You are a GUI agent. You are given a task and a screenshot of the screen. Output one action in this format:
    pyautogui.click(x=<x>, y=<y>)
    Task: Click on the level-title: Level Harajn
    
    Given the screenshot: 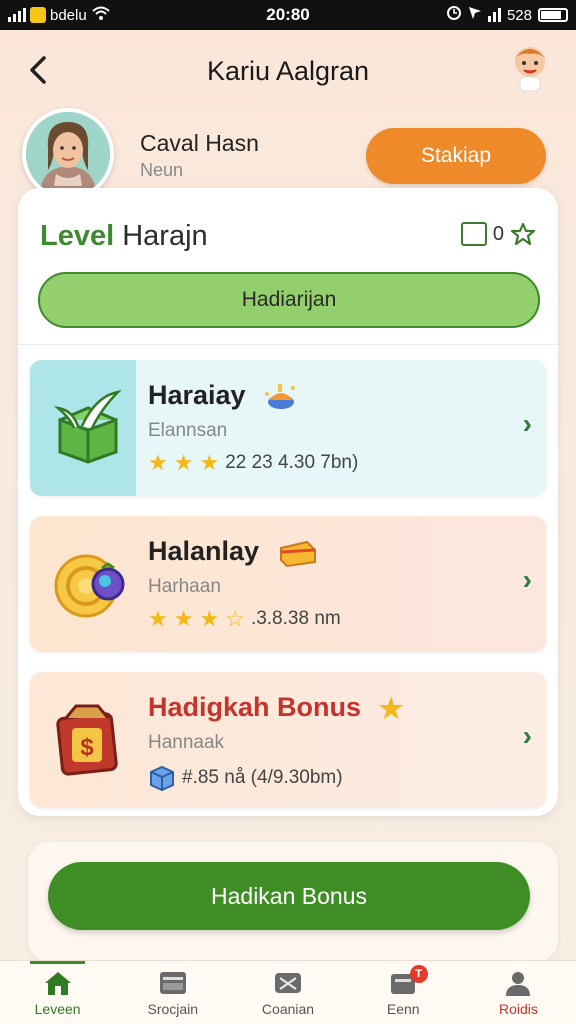 What is the action you would take?
    pyautogui.click(x=124, y=236)
    